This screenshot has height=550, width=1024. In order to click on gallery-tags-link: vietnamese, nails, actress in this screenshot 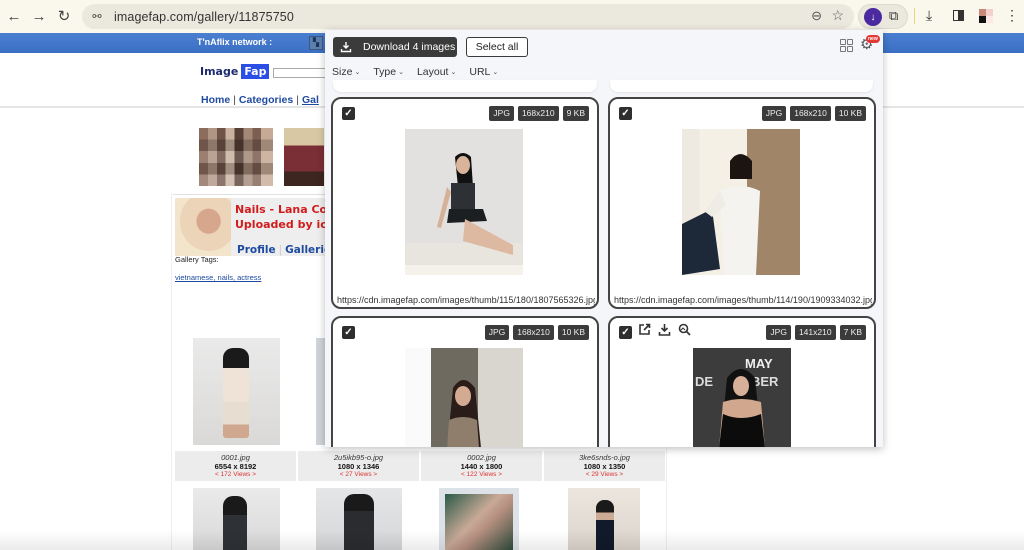, I will do `click(218, 277)`.